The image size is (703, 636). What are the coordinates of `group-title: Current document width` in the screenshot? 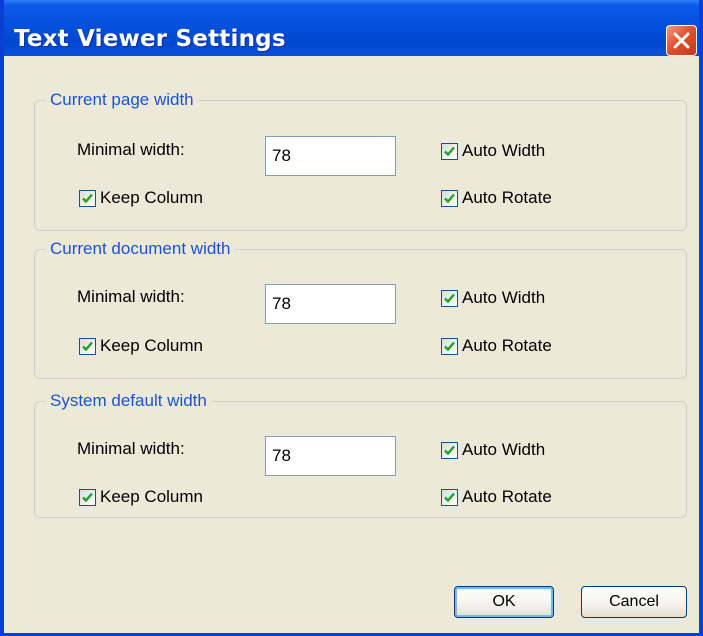 It's located at (140, 249).